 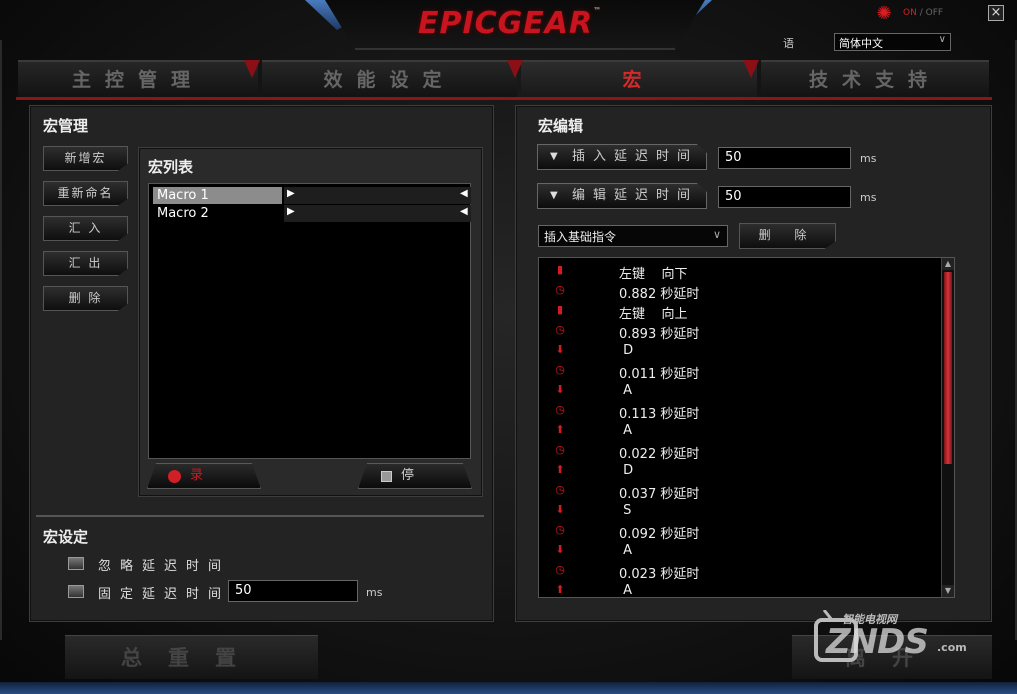 What do you see at coordinates (868, 197) in the screenshot?
I see `edit-delay-unit: ms` at bounding box center [868, 197].